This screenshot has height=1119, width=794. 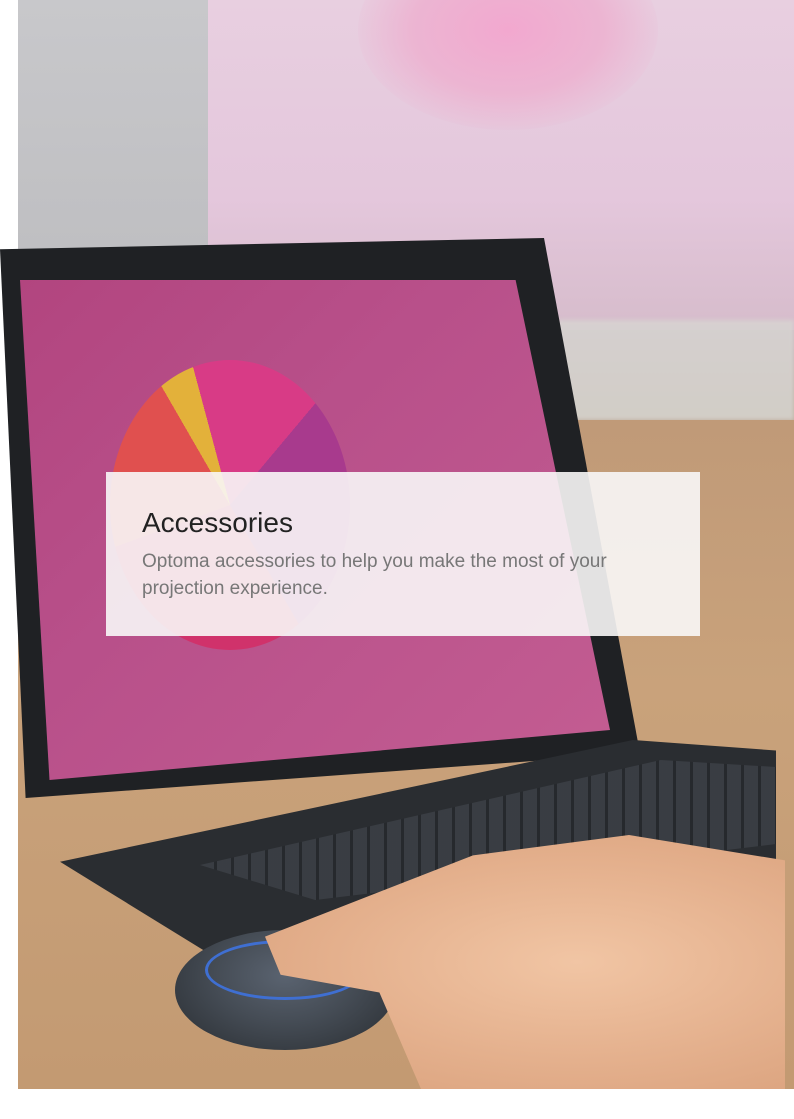 I want to click on background-projector, so click(x=676, y=370).